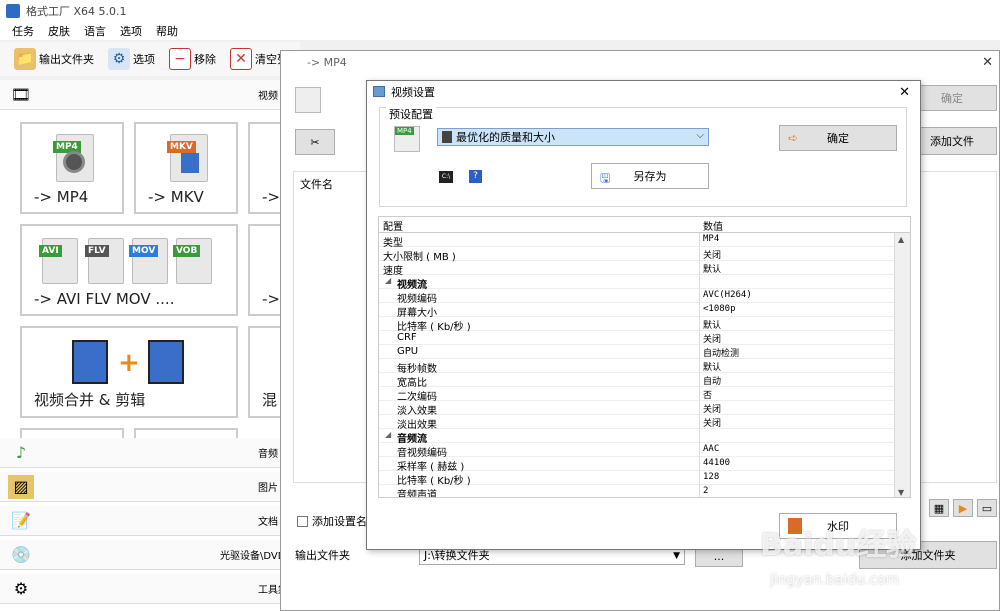 The height and width of the screenshot is (611, 1000). I want to click on save-as-button: 🖫 另存为, so click(650, 176).